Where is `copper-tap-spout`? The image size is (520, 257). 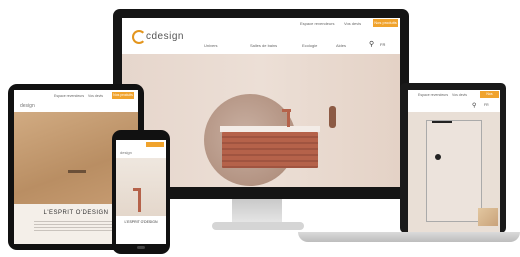 copper-tap-spout is located at coordinates (286, 110).